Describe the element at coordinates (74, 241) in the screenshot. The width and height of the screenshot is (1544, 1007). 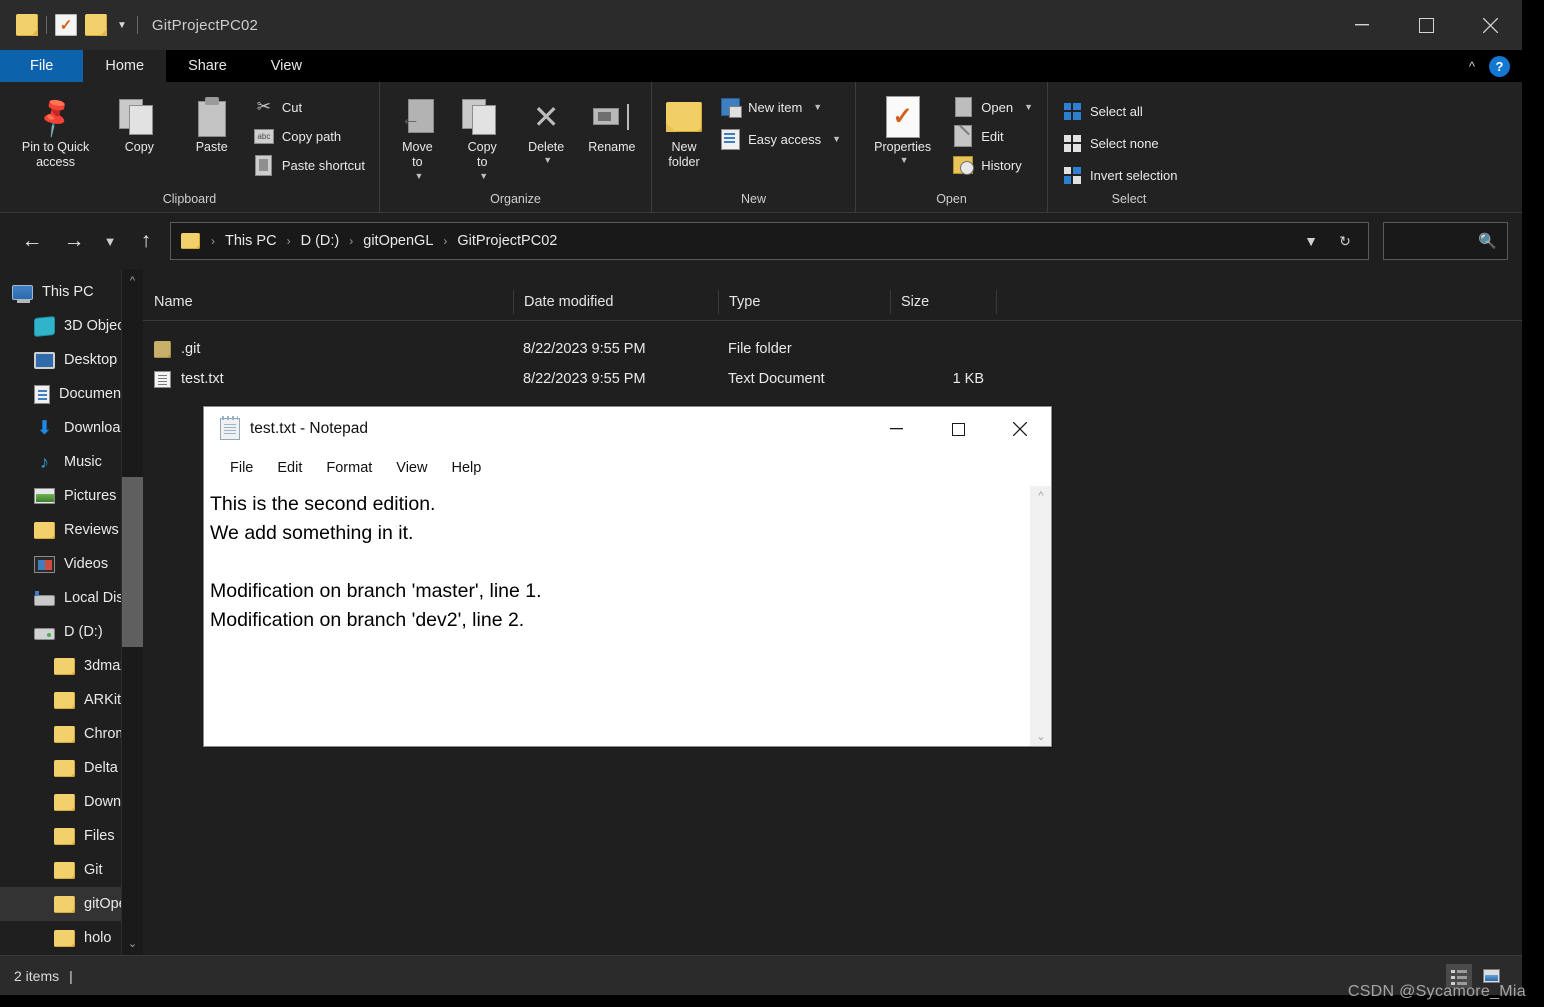
I see `forward-button: →` at that location.